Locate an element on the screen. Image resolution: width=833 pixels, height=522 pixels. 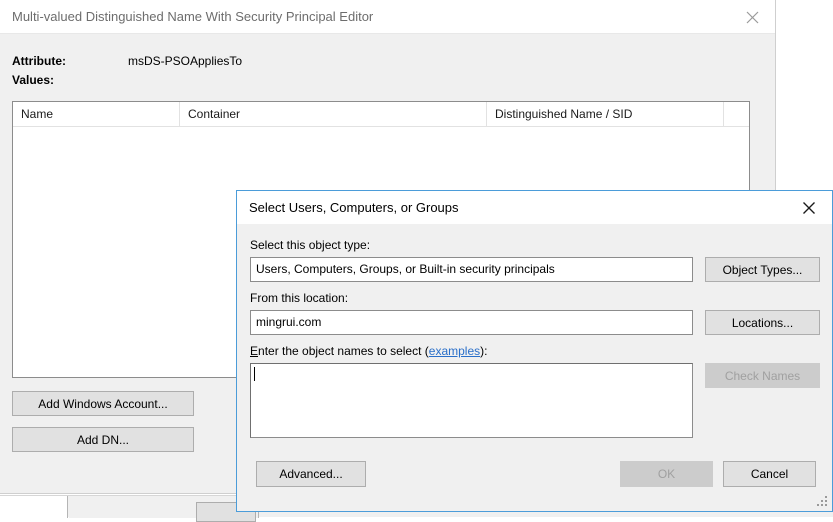
enter-names-text: nter the object names to select ( is located at coordinates (343, 351).